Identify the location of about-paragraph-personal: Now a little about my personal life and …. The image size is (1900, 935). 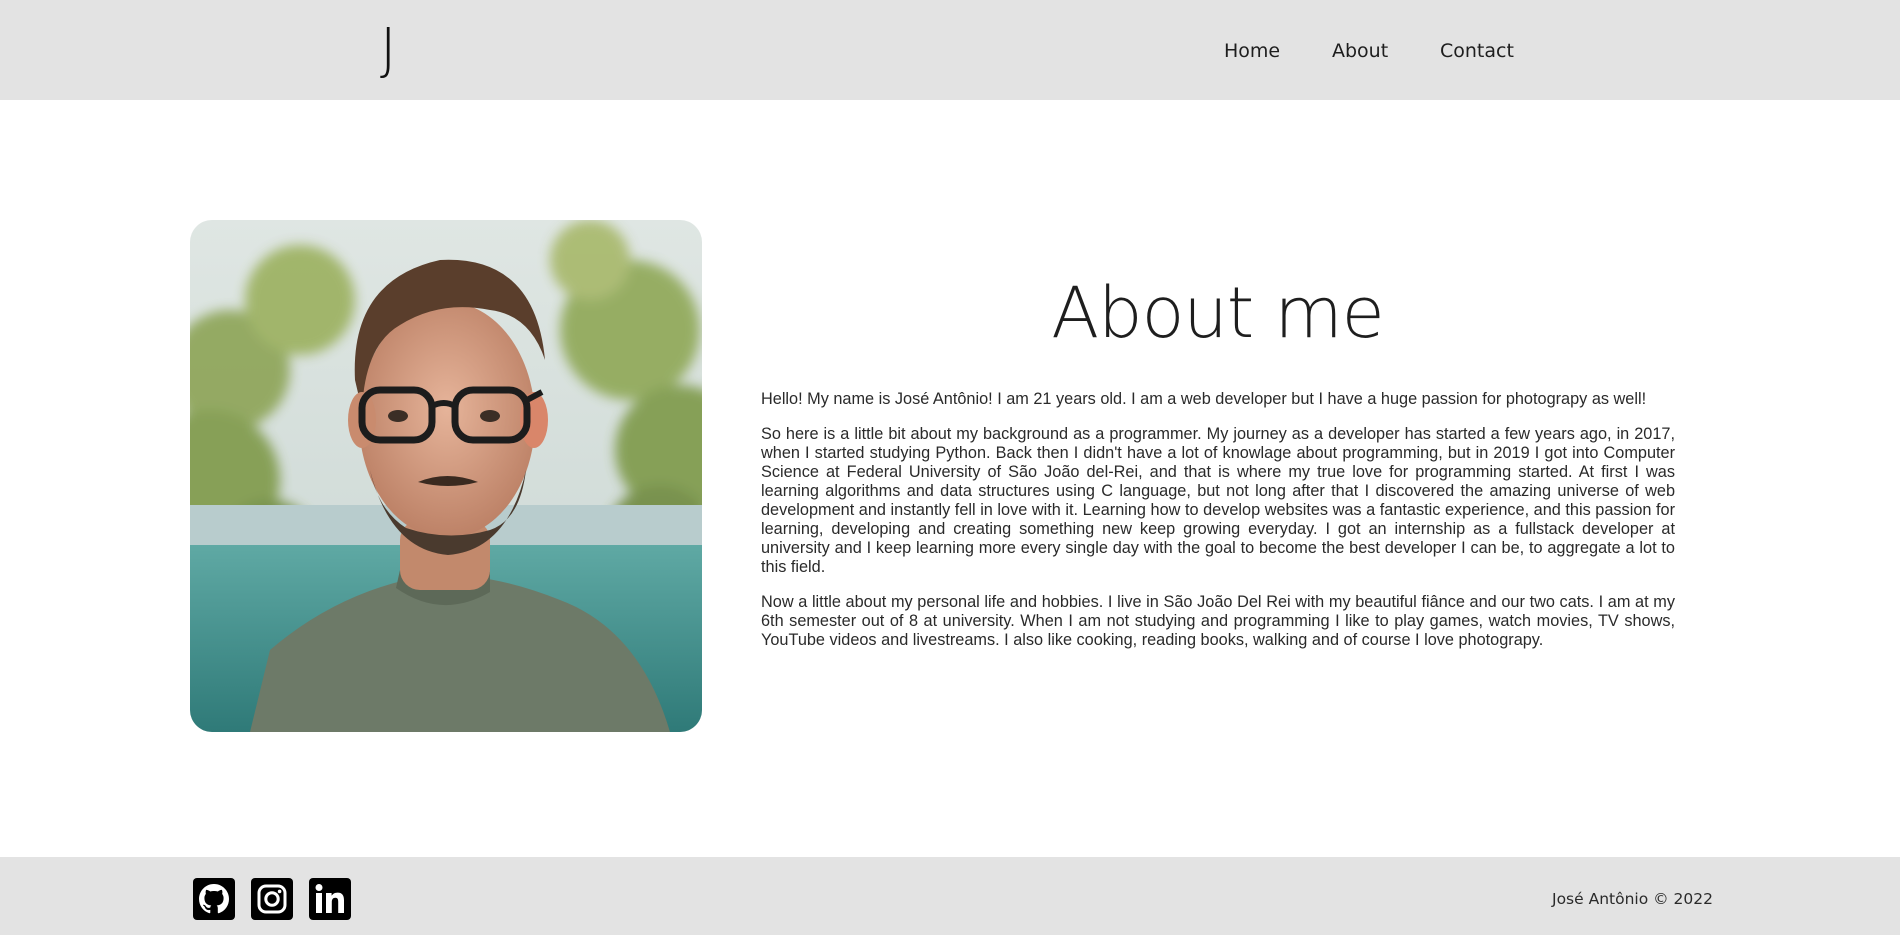
(1218, 621).